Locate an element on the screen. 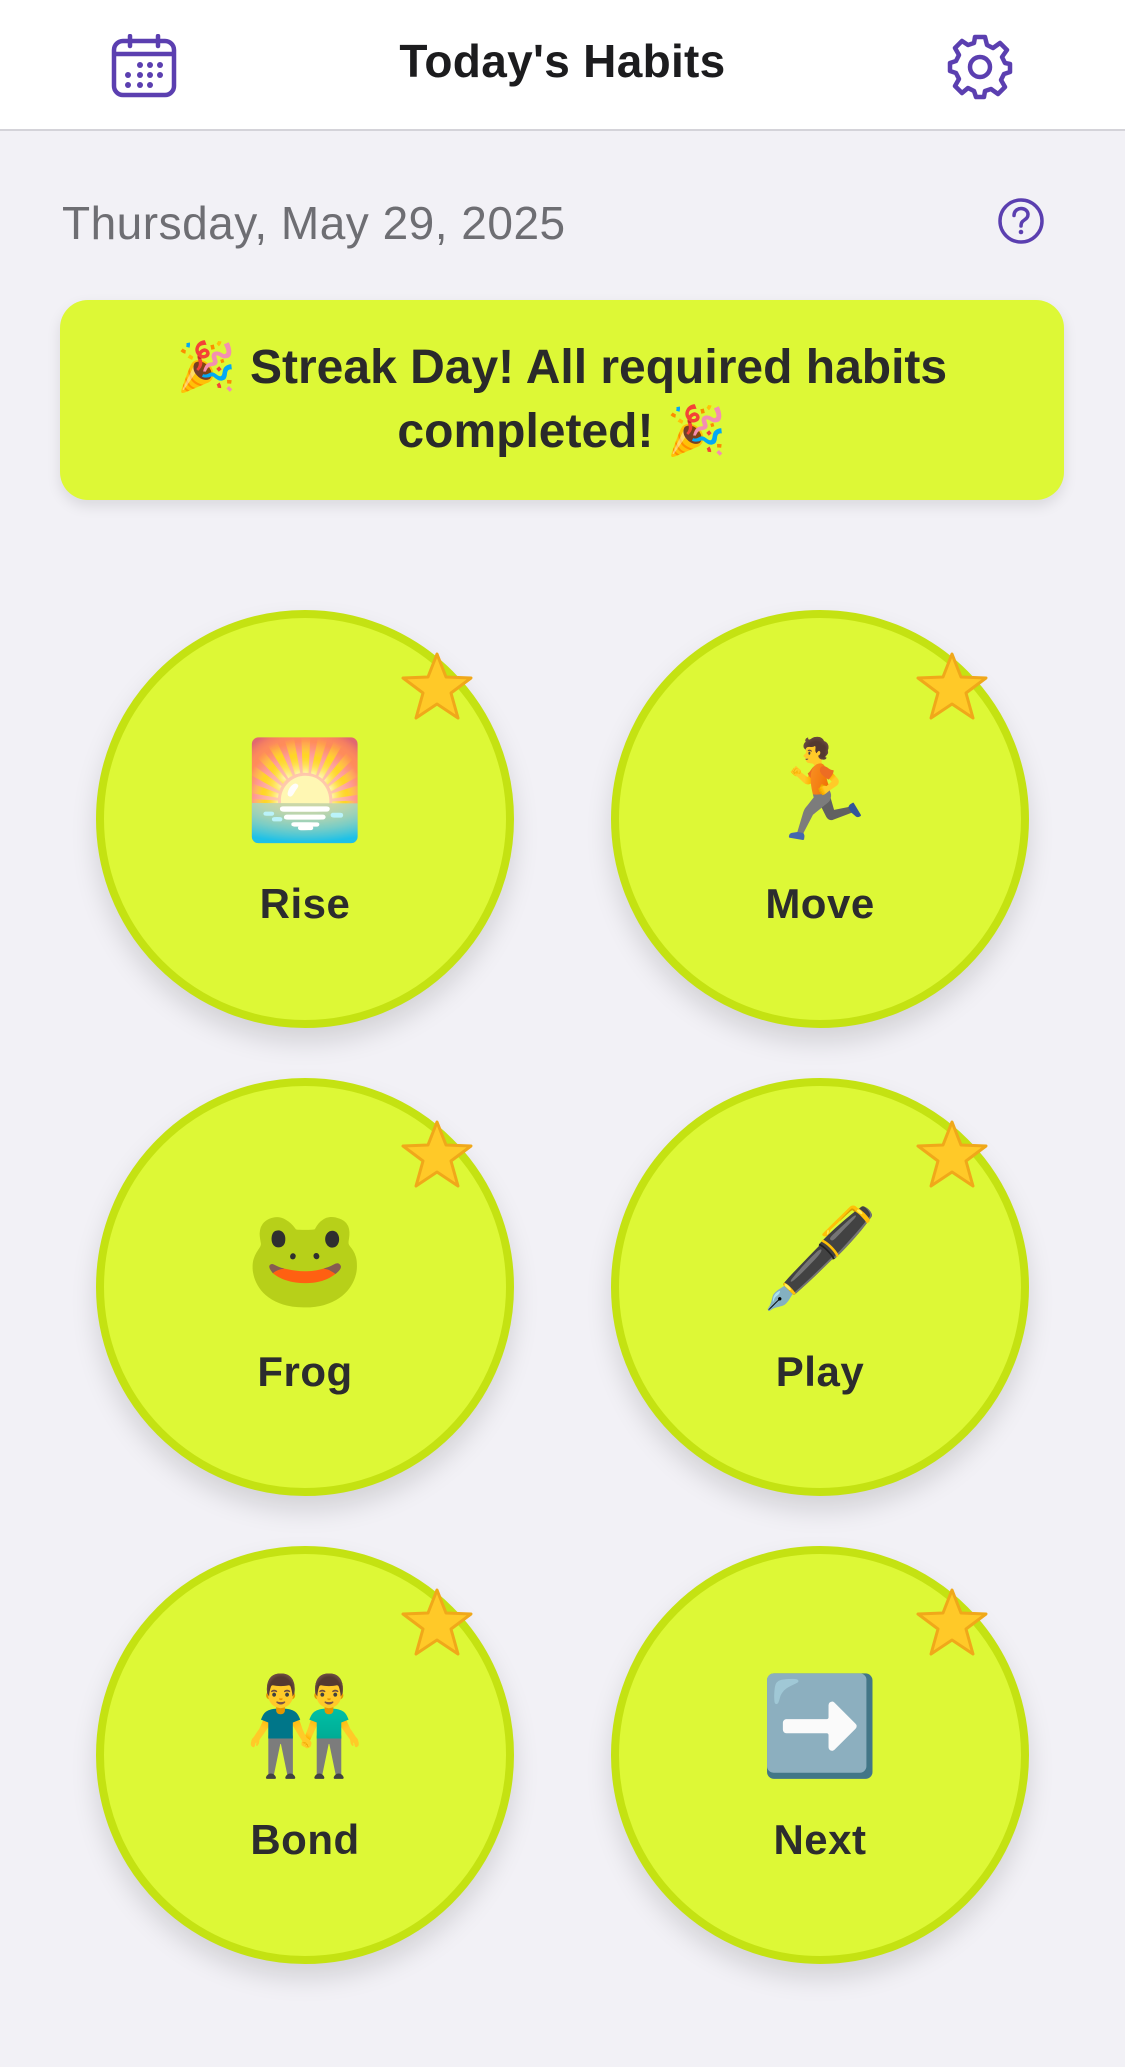 This screenshot has height=2067, width=1125. habit-label: Rise is located at coordinates (305, 903).